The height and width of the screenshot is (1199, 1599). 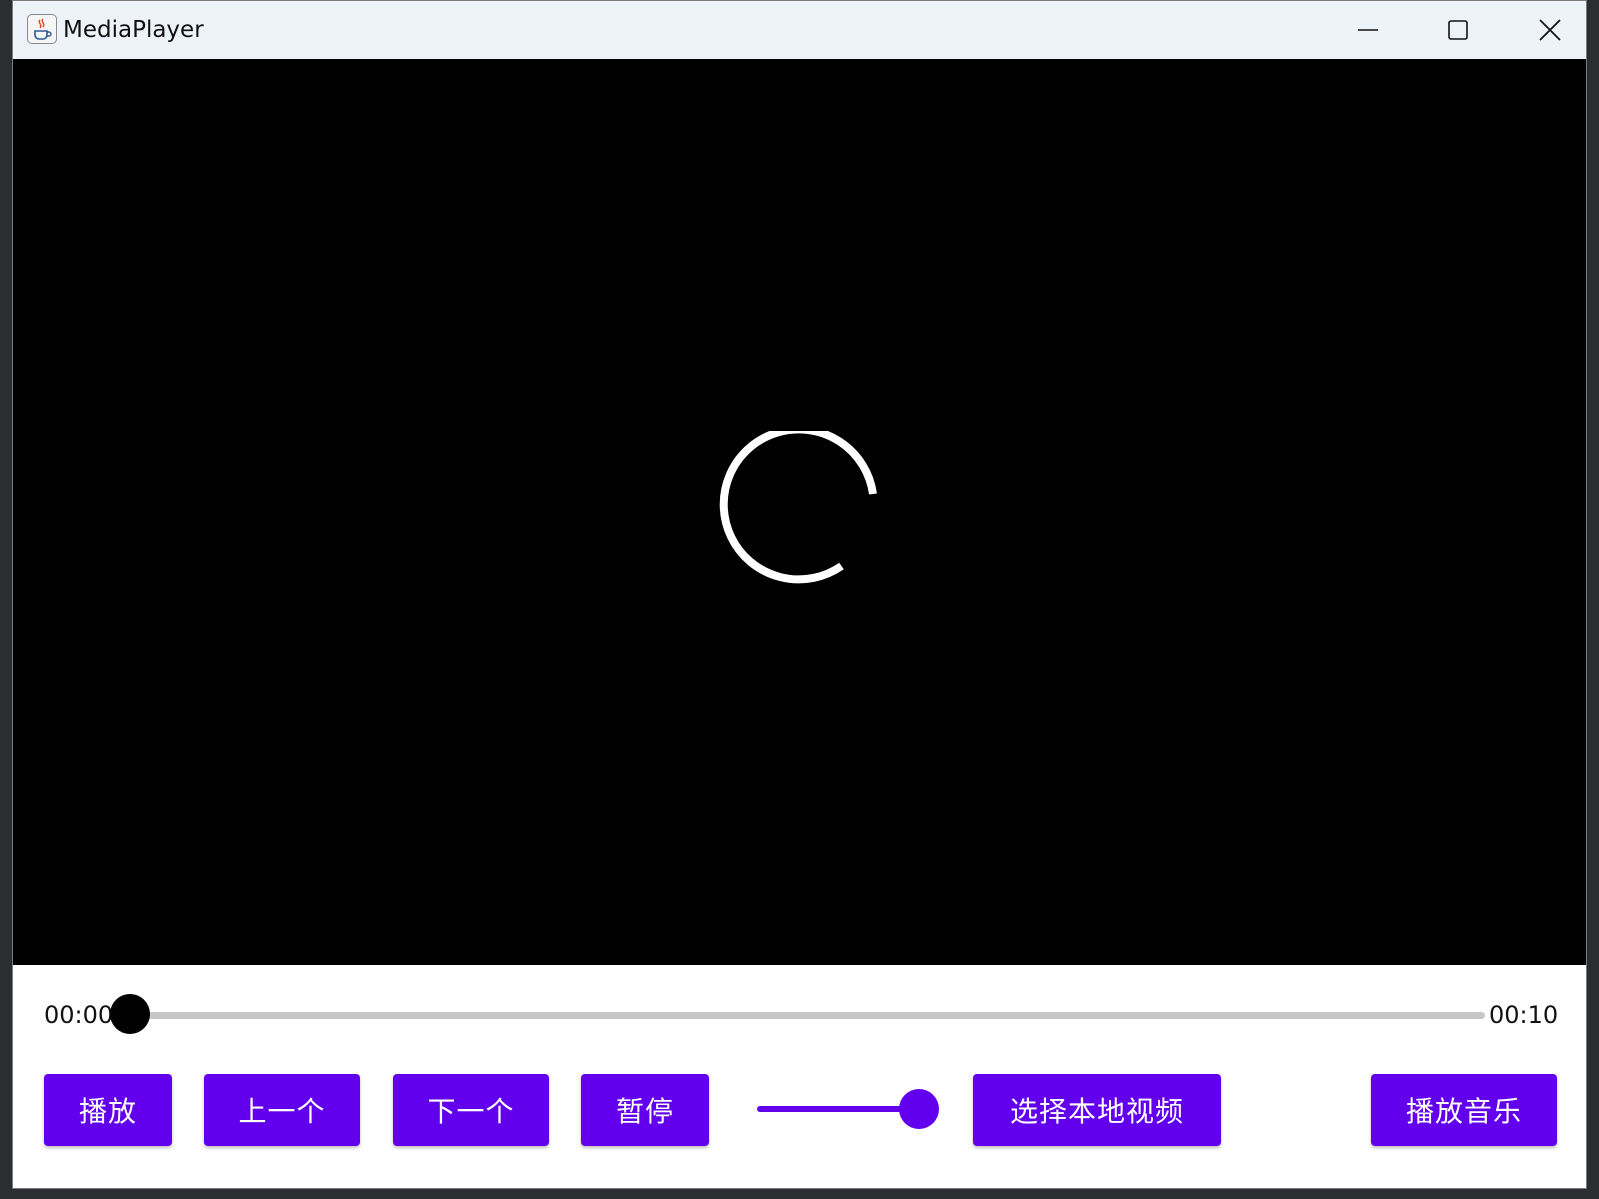 What do you see at coordinates (1550, 30) in the screenshot?
I see `close-icon` at bounding box center [1550, 30].